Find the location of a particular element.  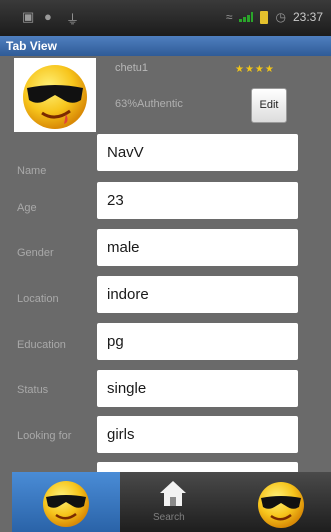

status-bar: ▣ ● ⏚ ≈ ◷ 23:37 is located at coordinates (165, 18).